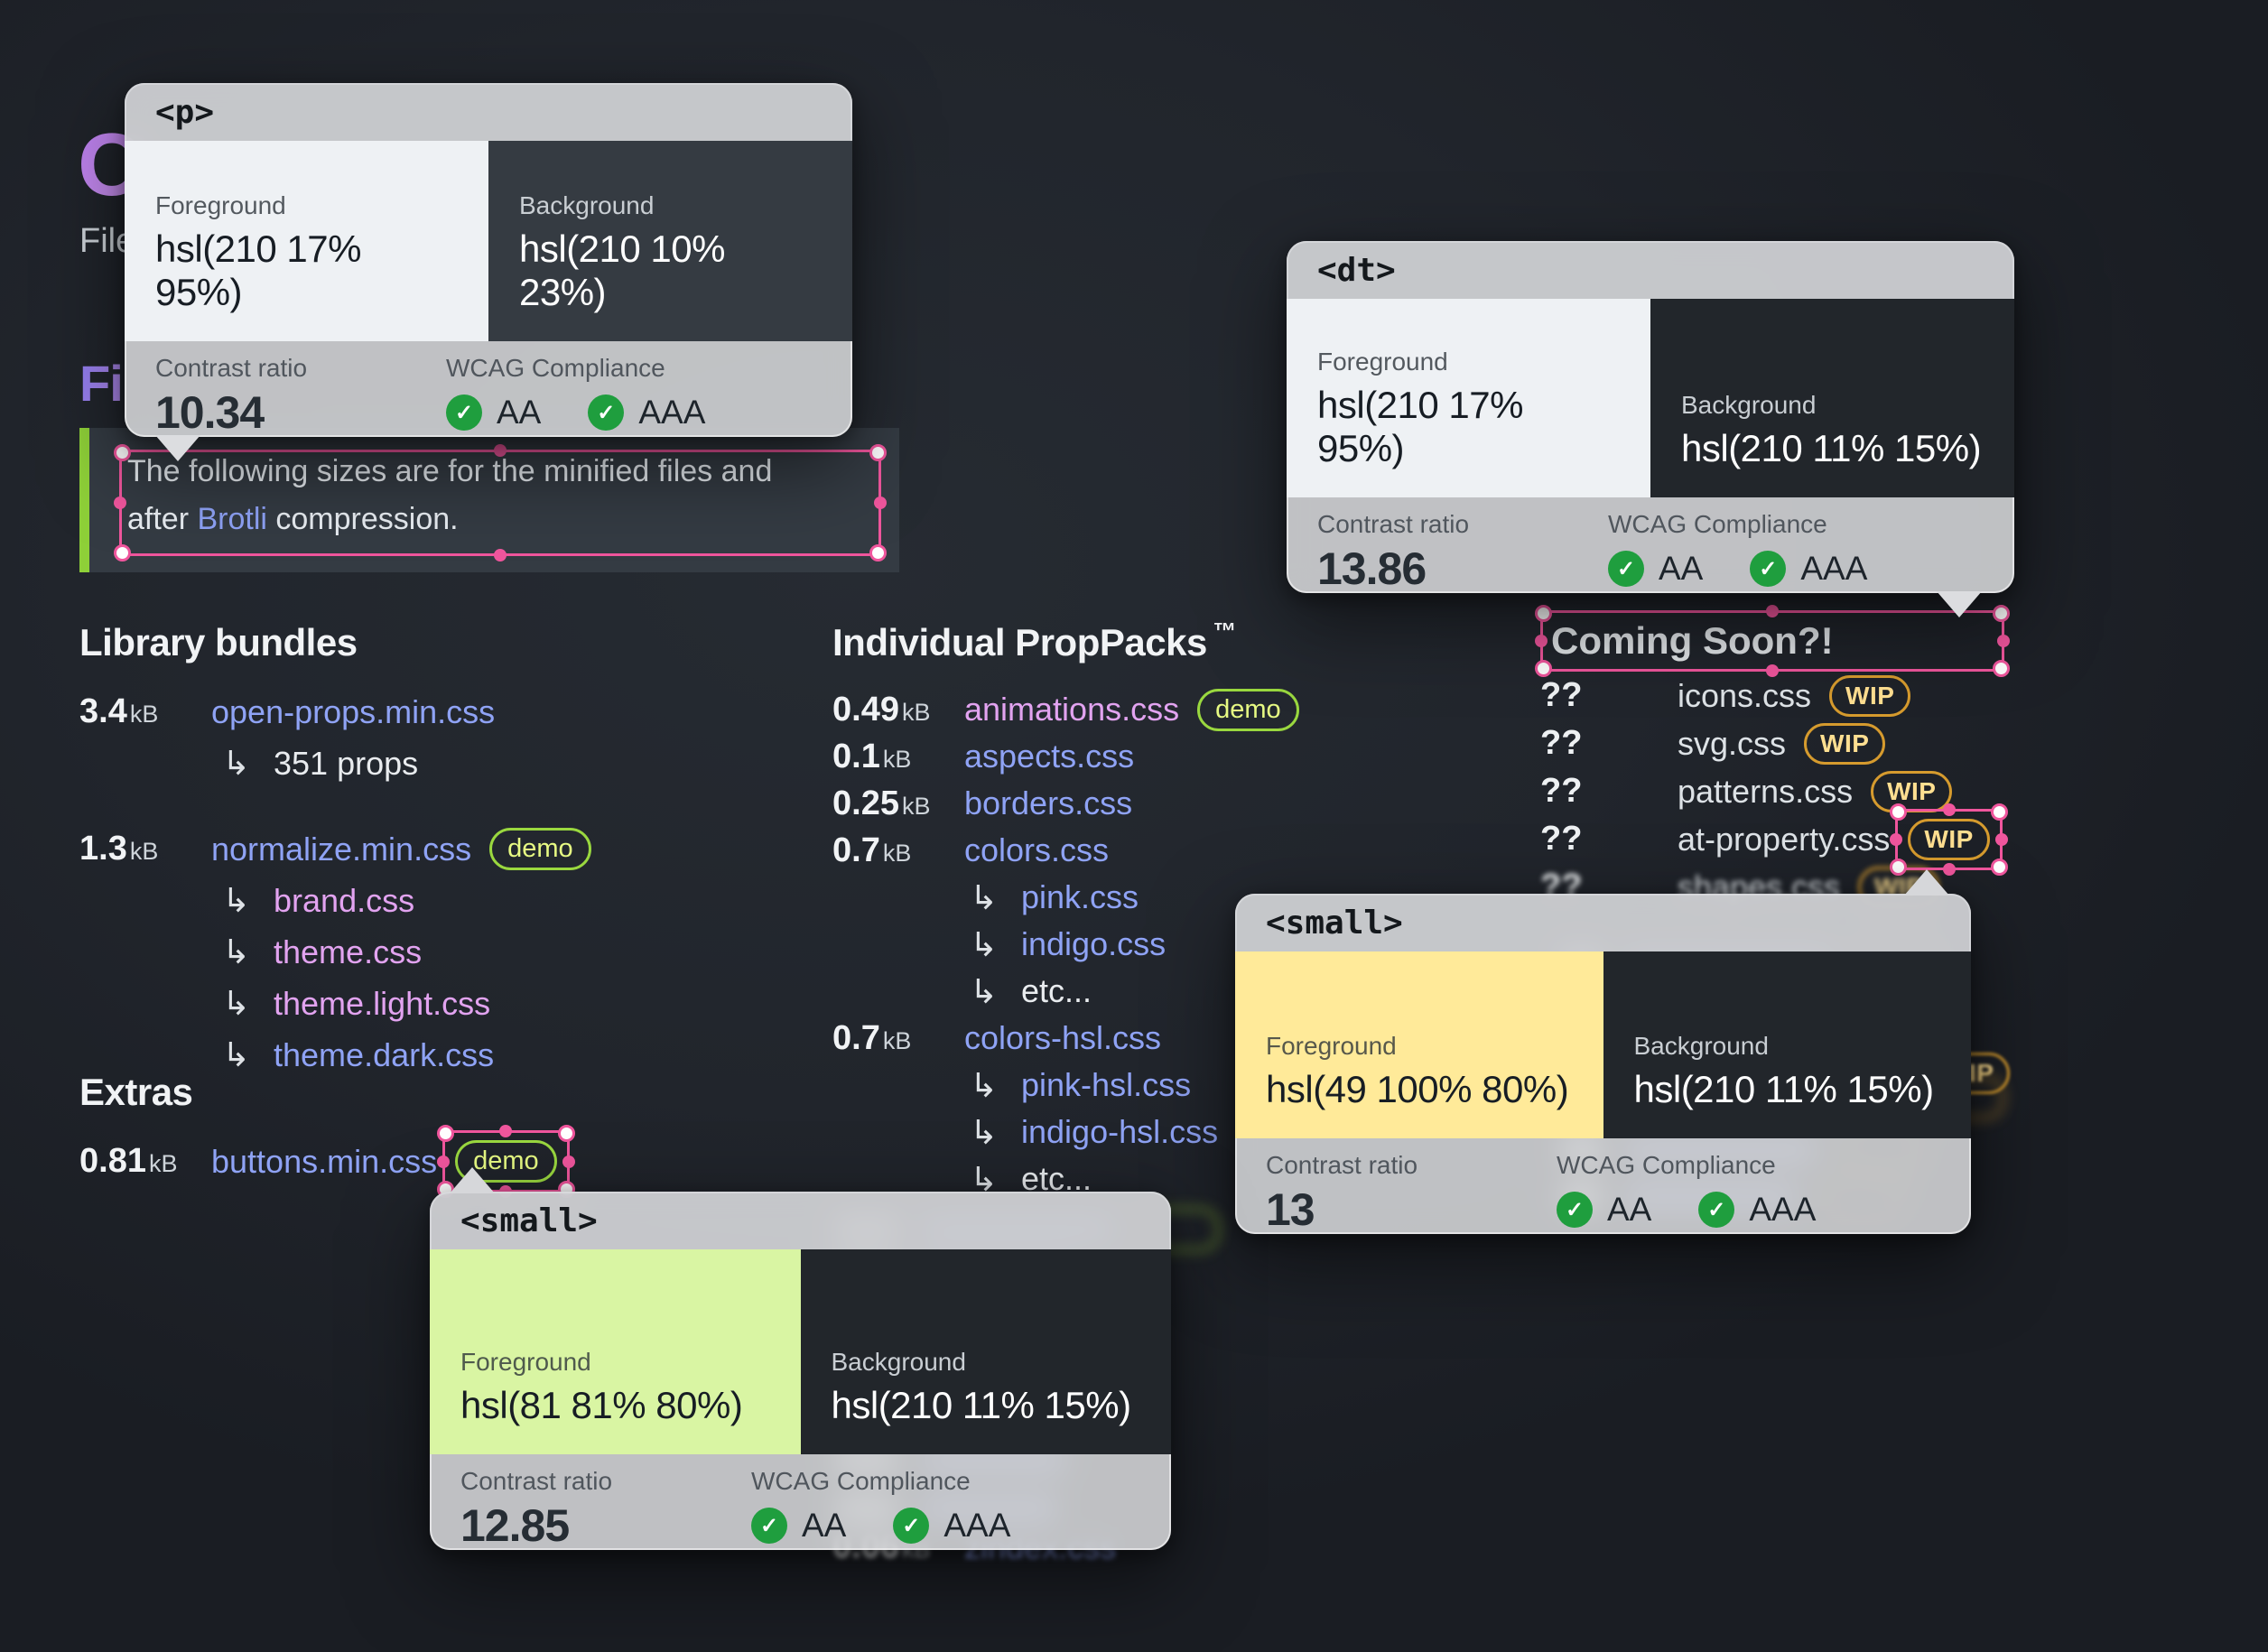 Image resolution: width=2268 pixels, height=1652 pixels. I want to click on file-link: theme.css, so click(348, 952).